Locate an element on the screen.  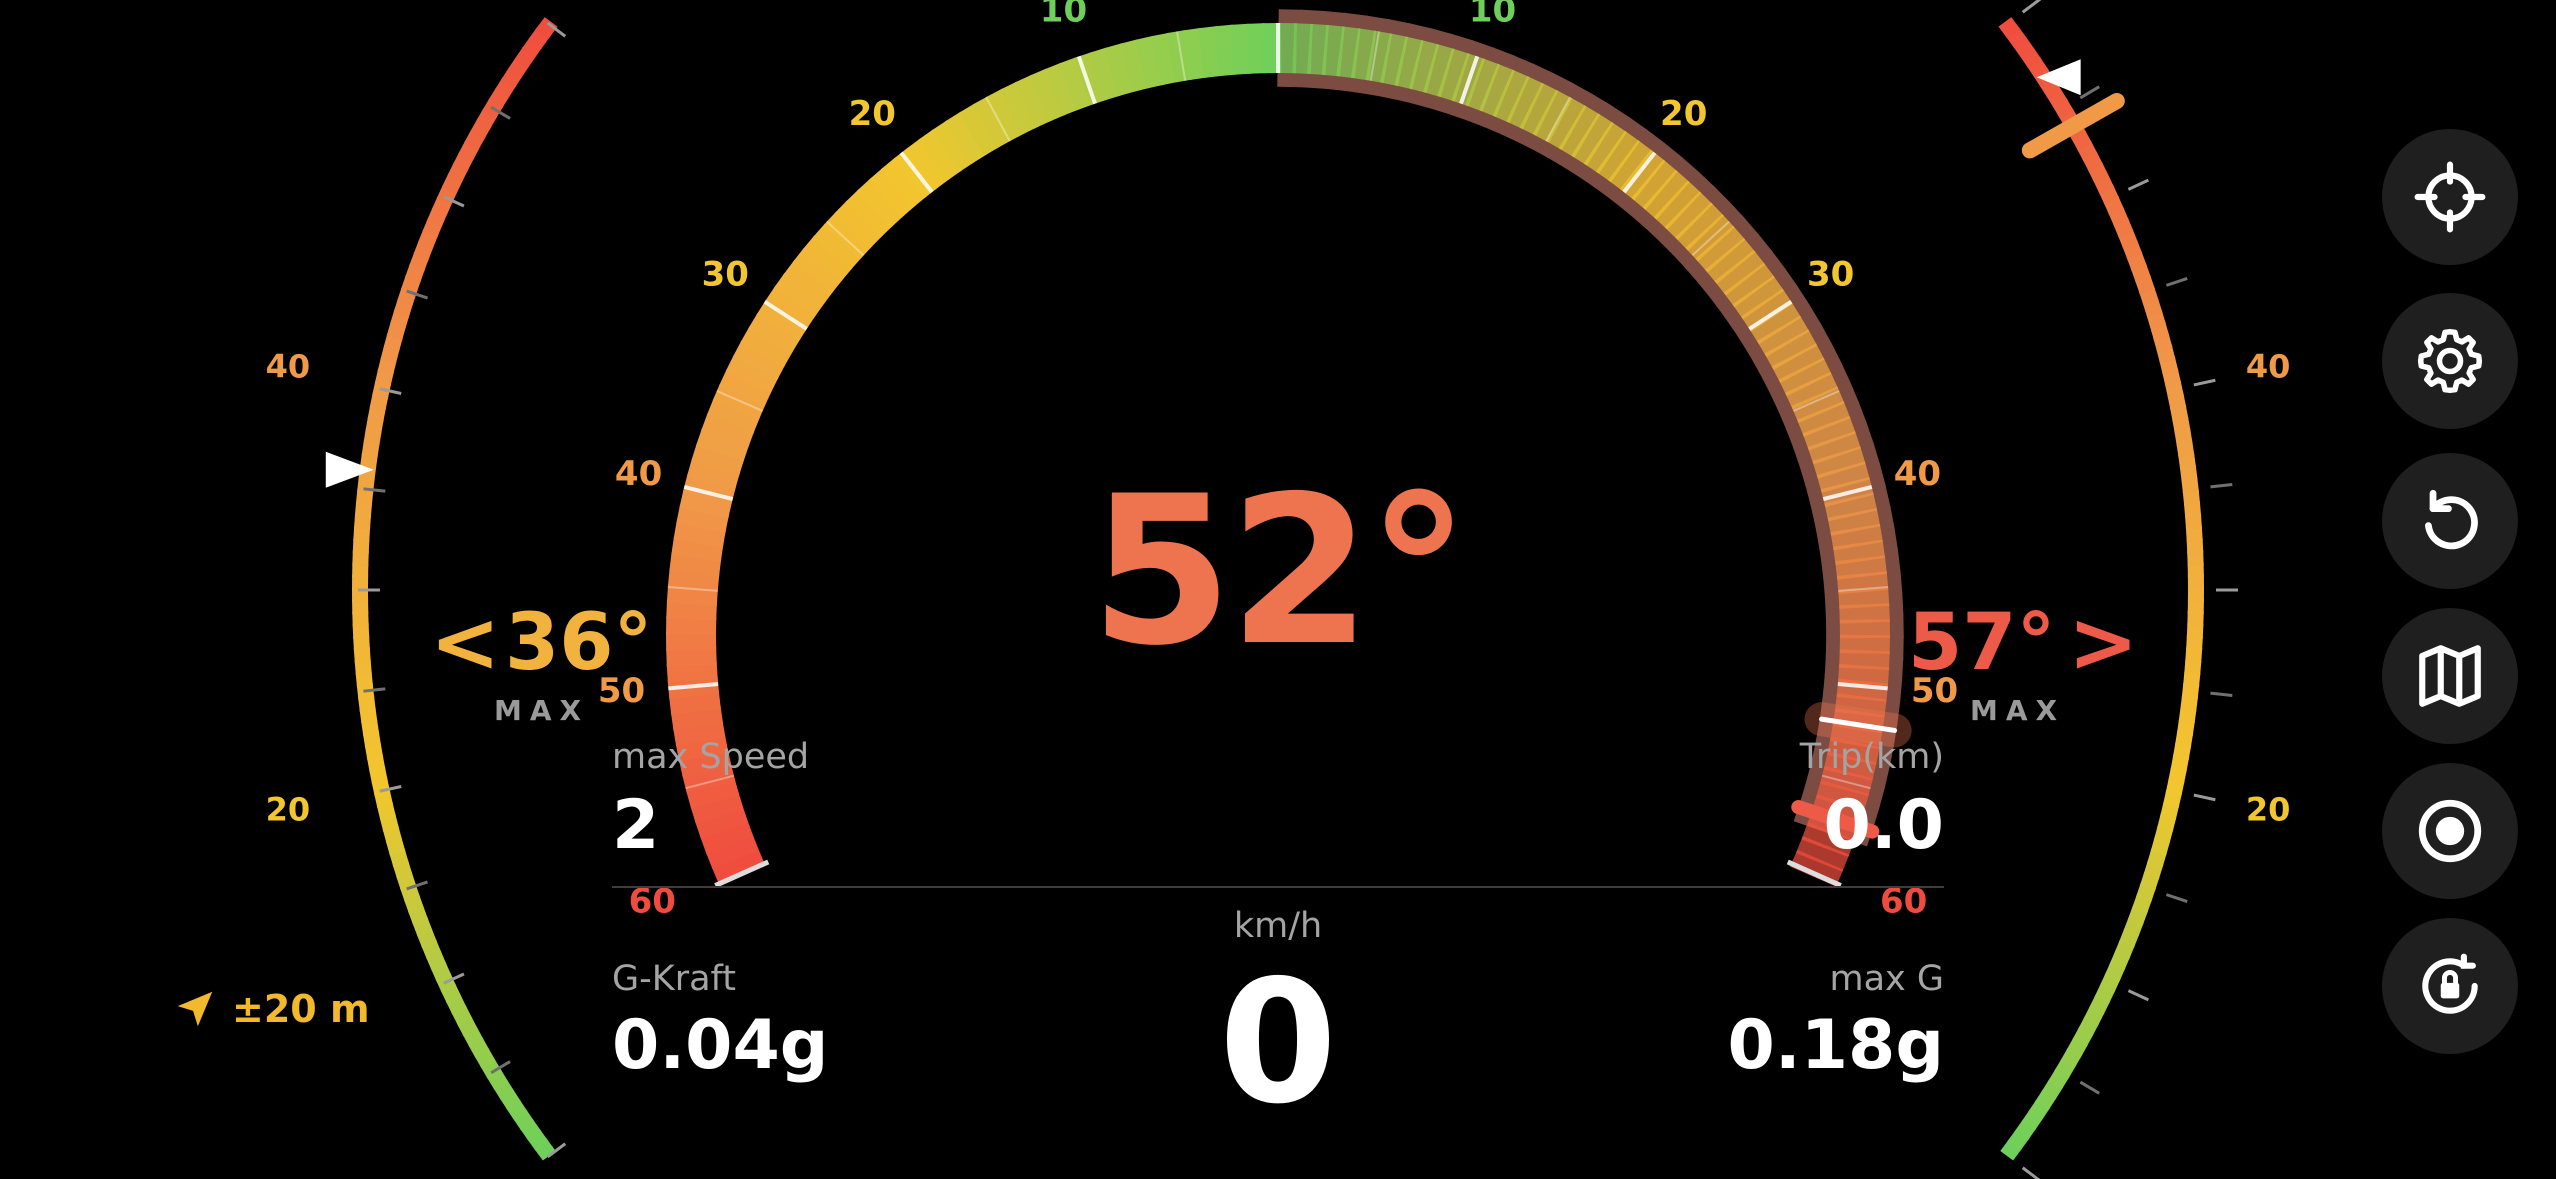
stats-divider is located at coordinates (1278, 887).